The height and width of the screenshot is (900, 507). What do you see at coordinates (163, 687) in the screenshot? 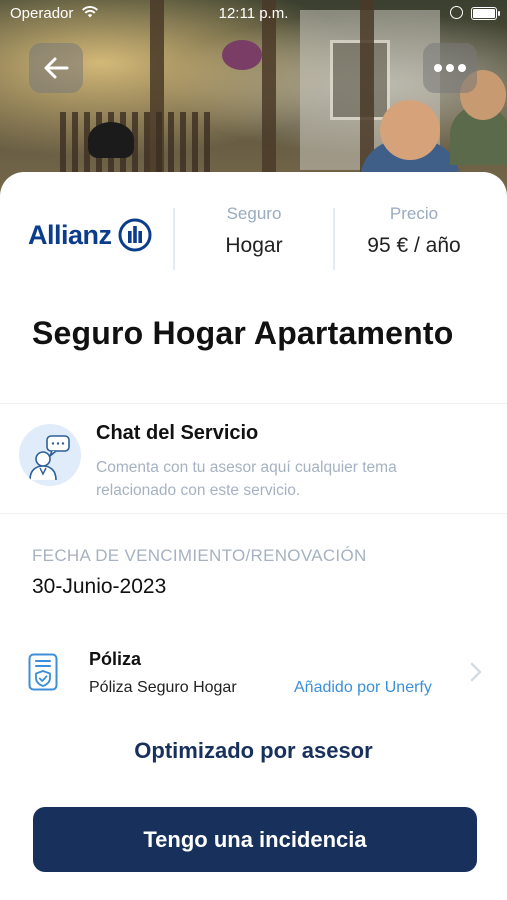
I see `policy-subtitle: Póliza Seguro Hogar` at bounding box center [163, 687].